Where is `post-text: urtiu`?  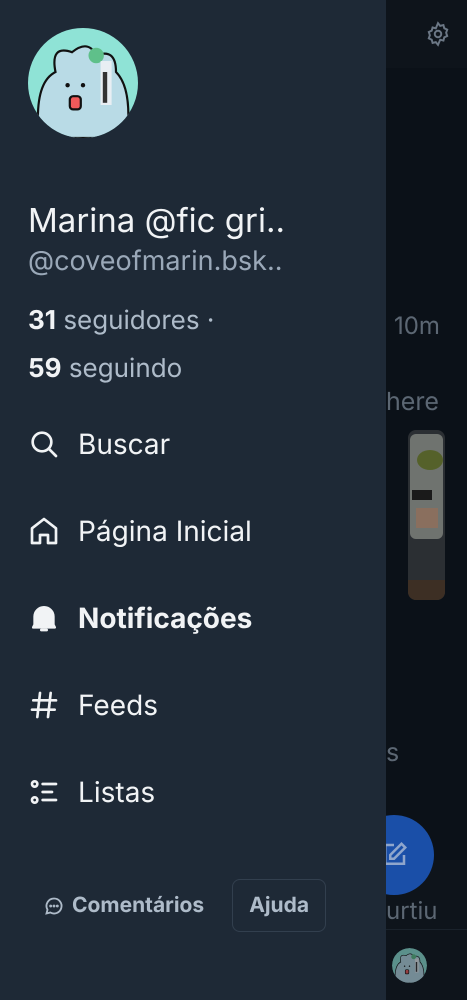 post-text: urtiu is located at coordinates (412, 911).